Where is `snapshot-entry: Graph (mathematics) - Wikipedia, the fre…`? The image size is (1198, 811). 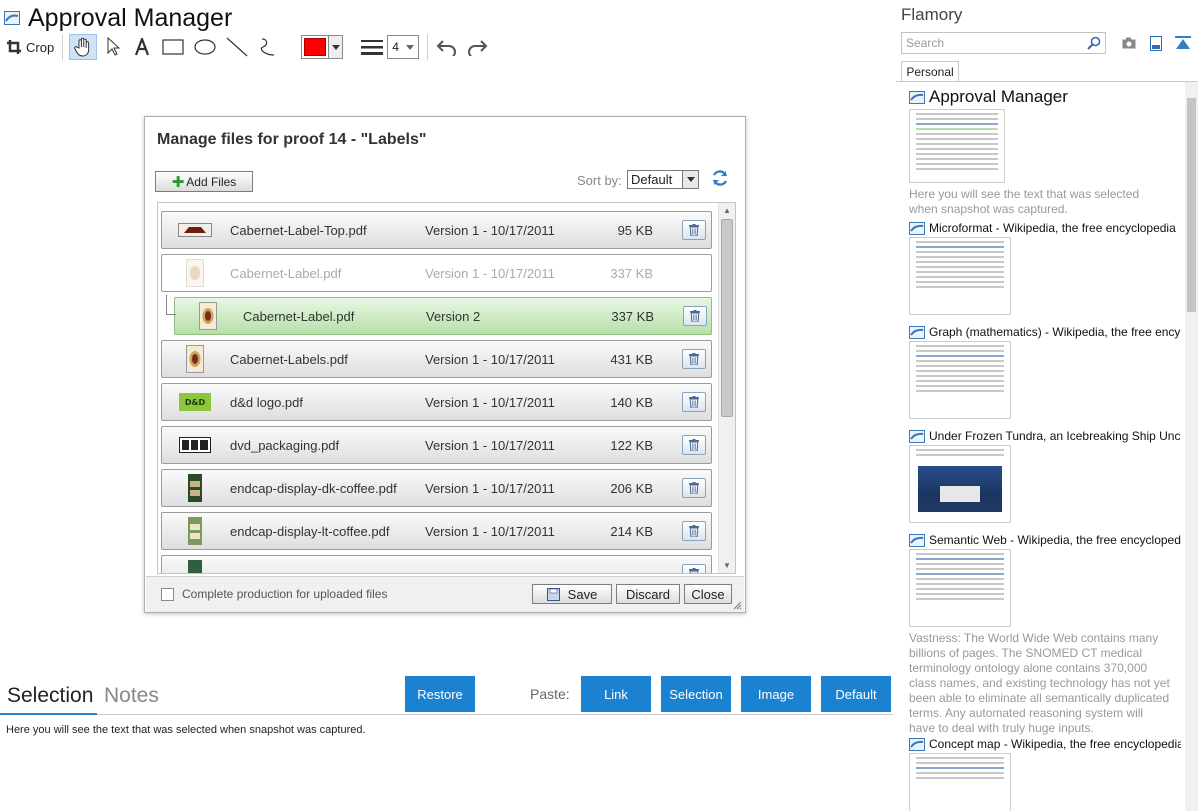 snapshot-entry: Graph (mathematics) - Wikipedia, the fre… is located at coordinates (1045, 372).